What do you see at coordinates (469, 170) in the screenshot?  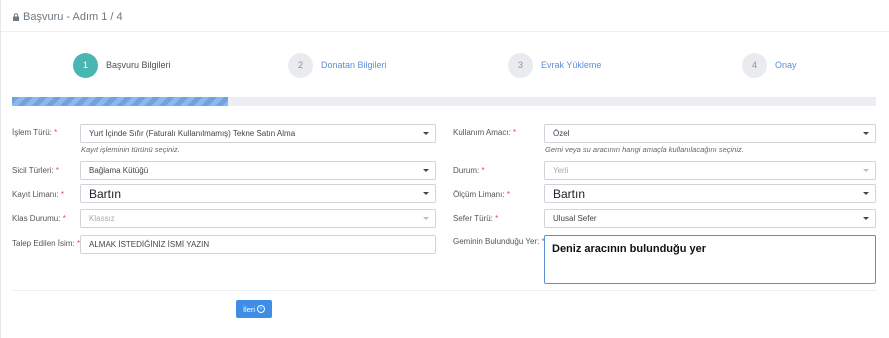 I see `durum-label: Durum: *` at bounding box center [469, 170].